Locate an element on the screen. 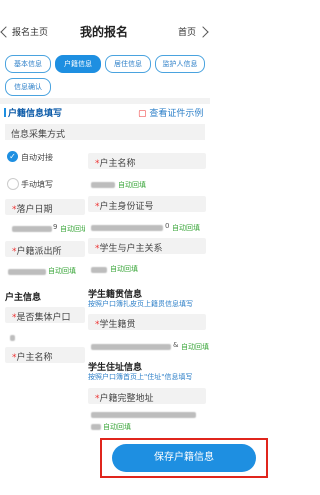 The height and width of the screenshot is (495, 320). tab-household-info: 户籍信息 is located at coordinates (78, 64).